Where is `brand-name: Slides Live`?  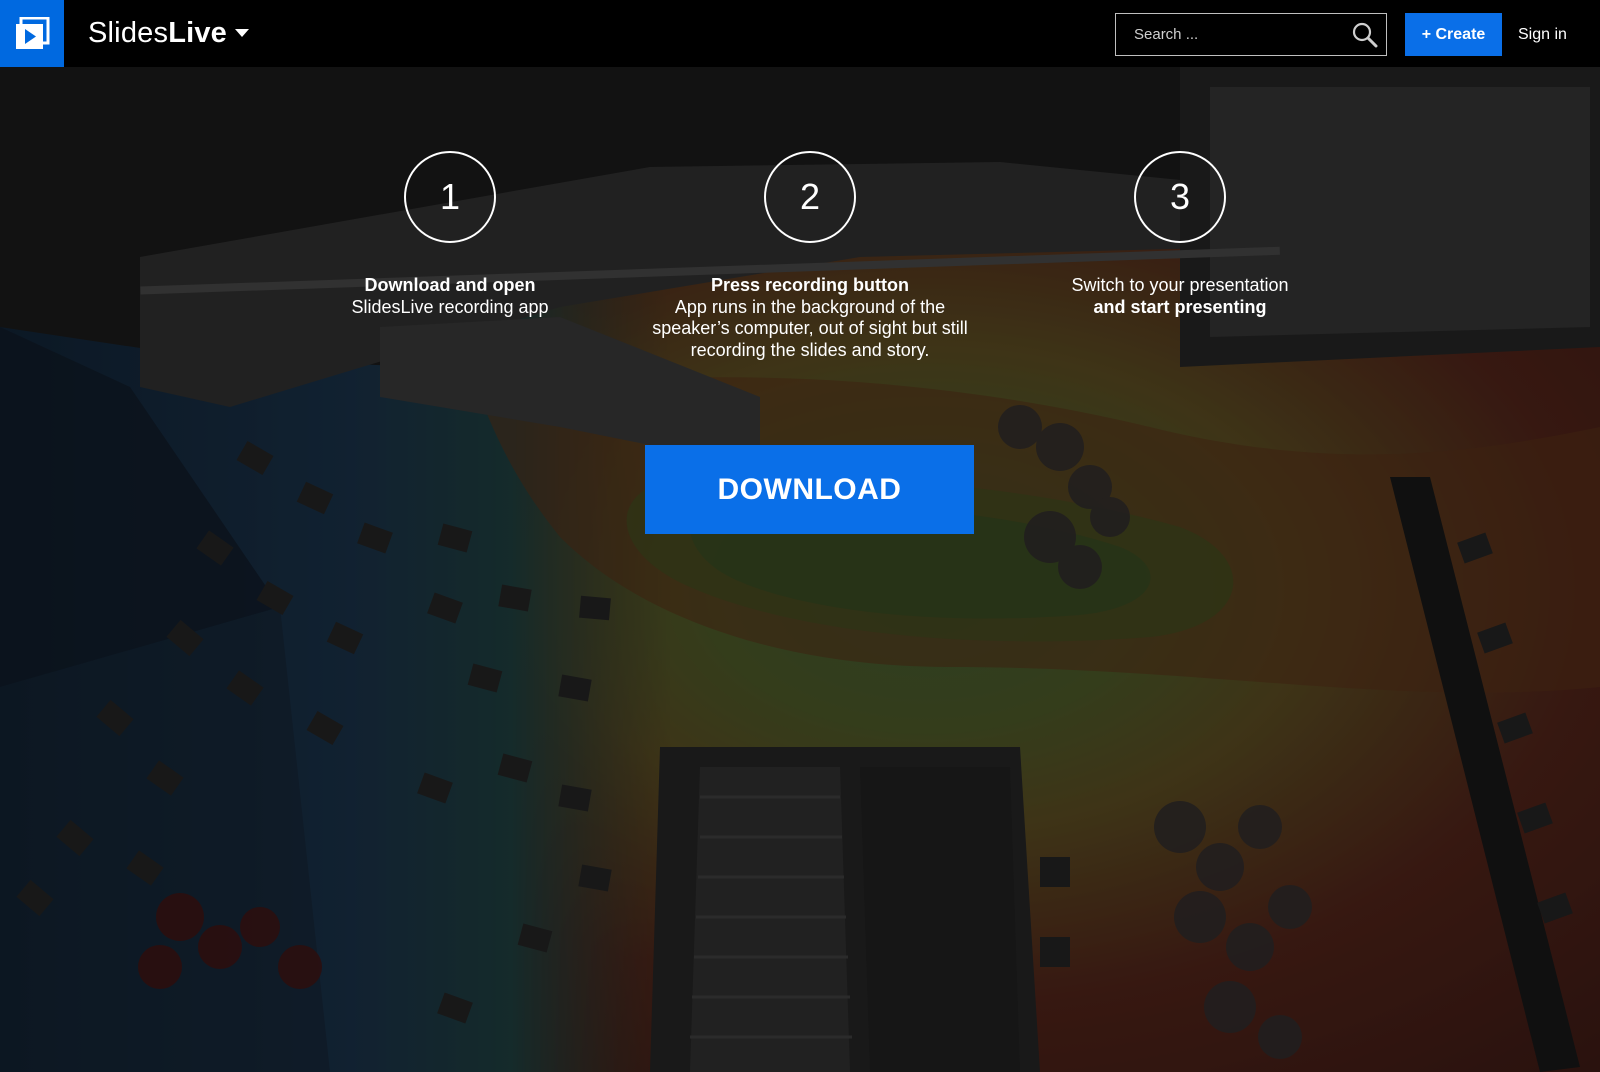
brand-name: Slides Live is located at coordinates (157, 33).